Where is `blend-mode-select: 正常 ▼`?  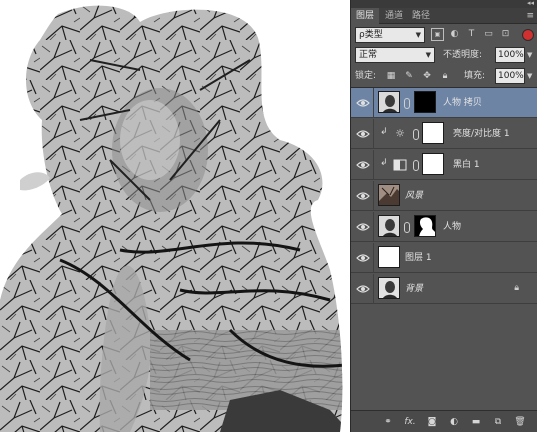 blend-mode-select: 正常 ▼ is located at coordinates (395, 55).